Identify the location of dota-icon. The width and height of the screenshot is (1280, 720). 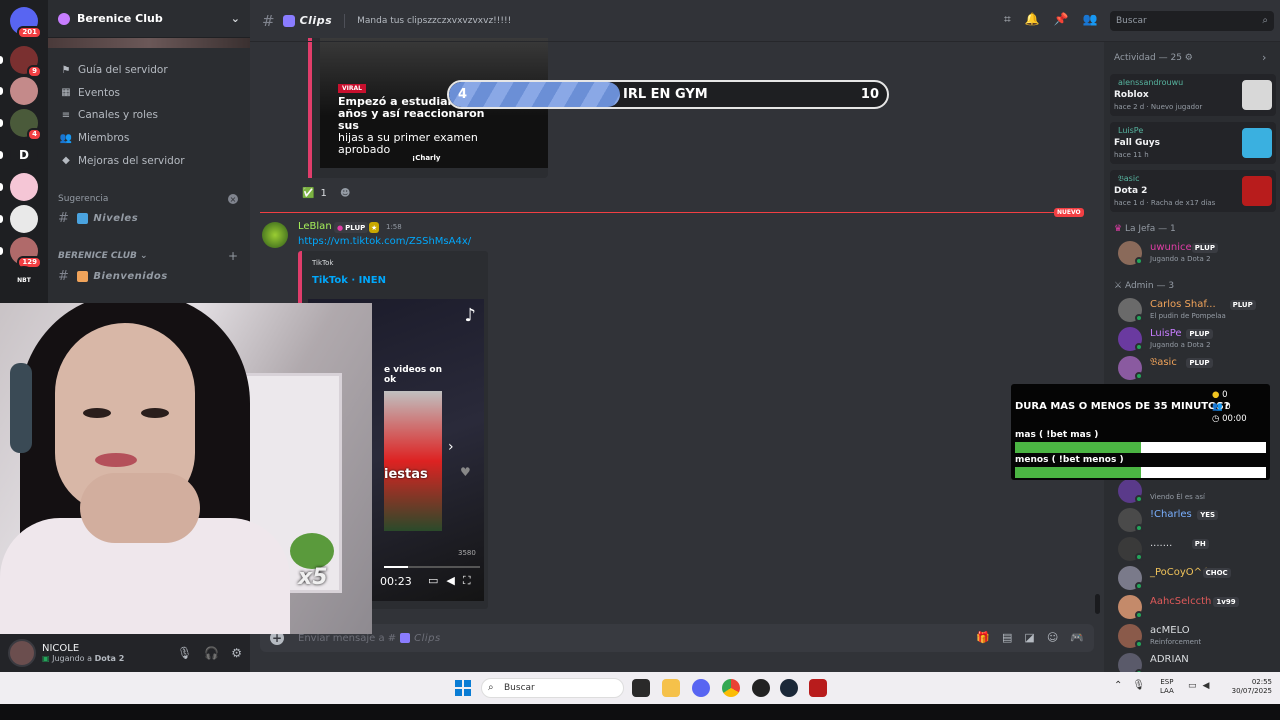
(818, 688).